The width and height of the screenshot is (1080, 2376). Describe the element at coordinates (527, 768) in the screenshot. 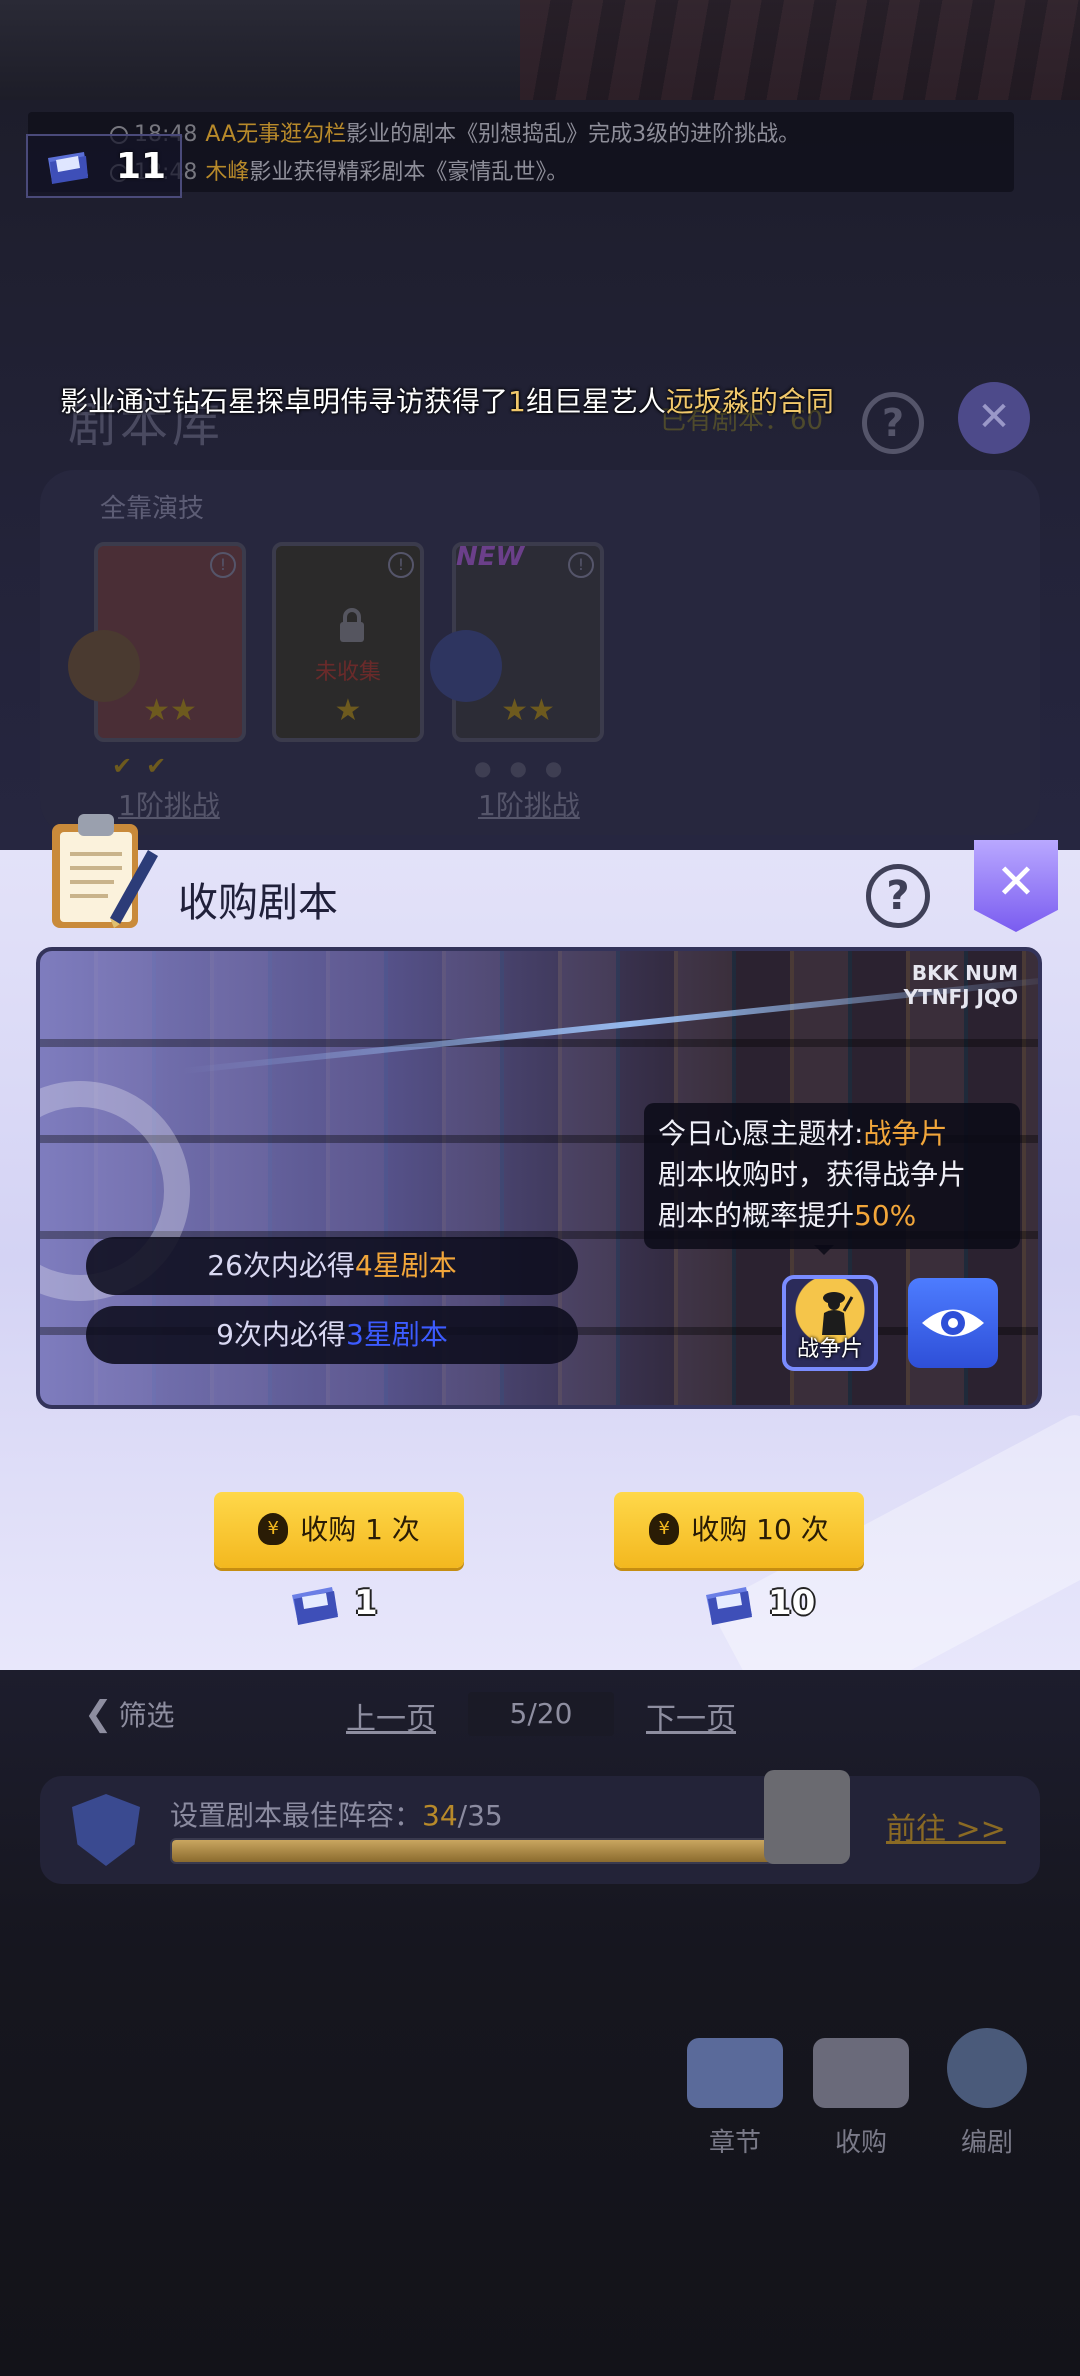

I see `progress-dots: ●●●` at that location.